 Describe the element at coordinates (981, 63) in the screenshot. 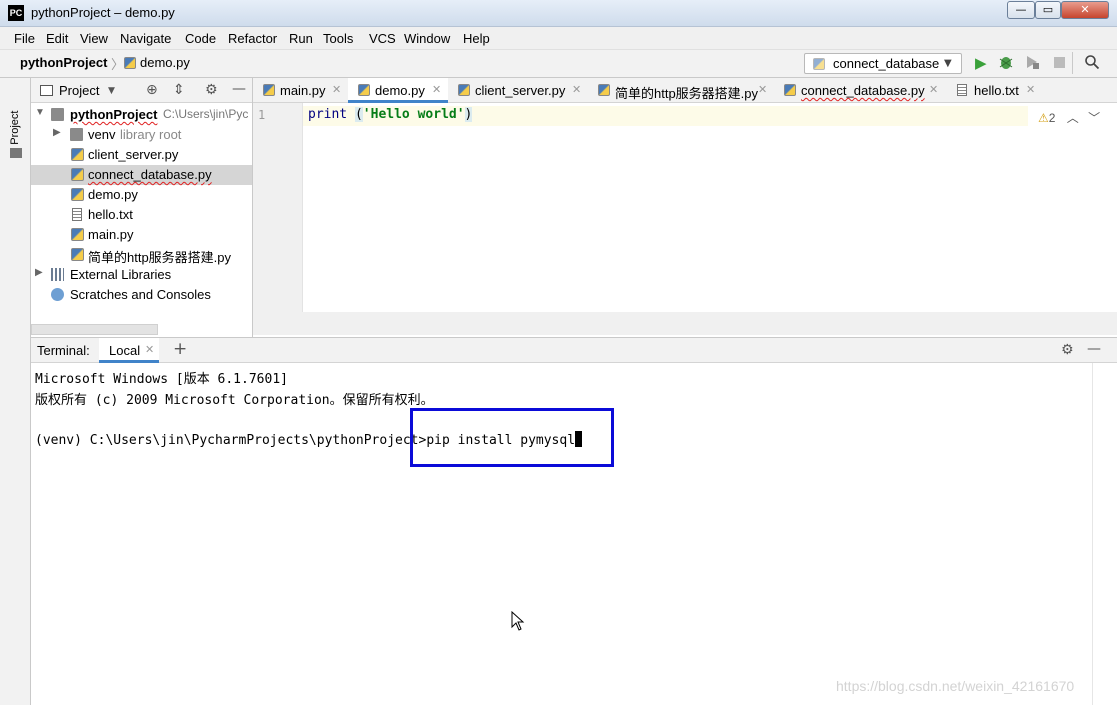

I see `run-icon: ▶` at that location.